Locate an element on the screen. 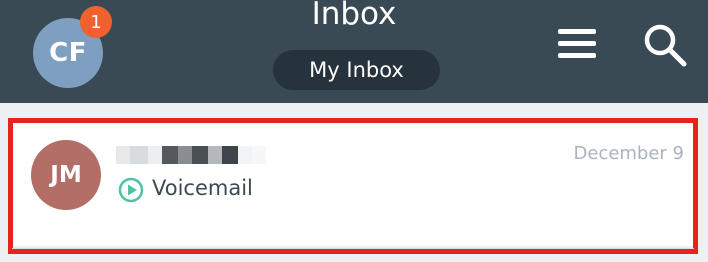 The width and height of the screenshot is (708, 262). message-type-label: Voicemail is located at coordinates (202, 188).